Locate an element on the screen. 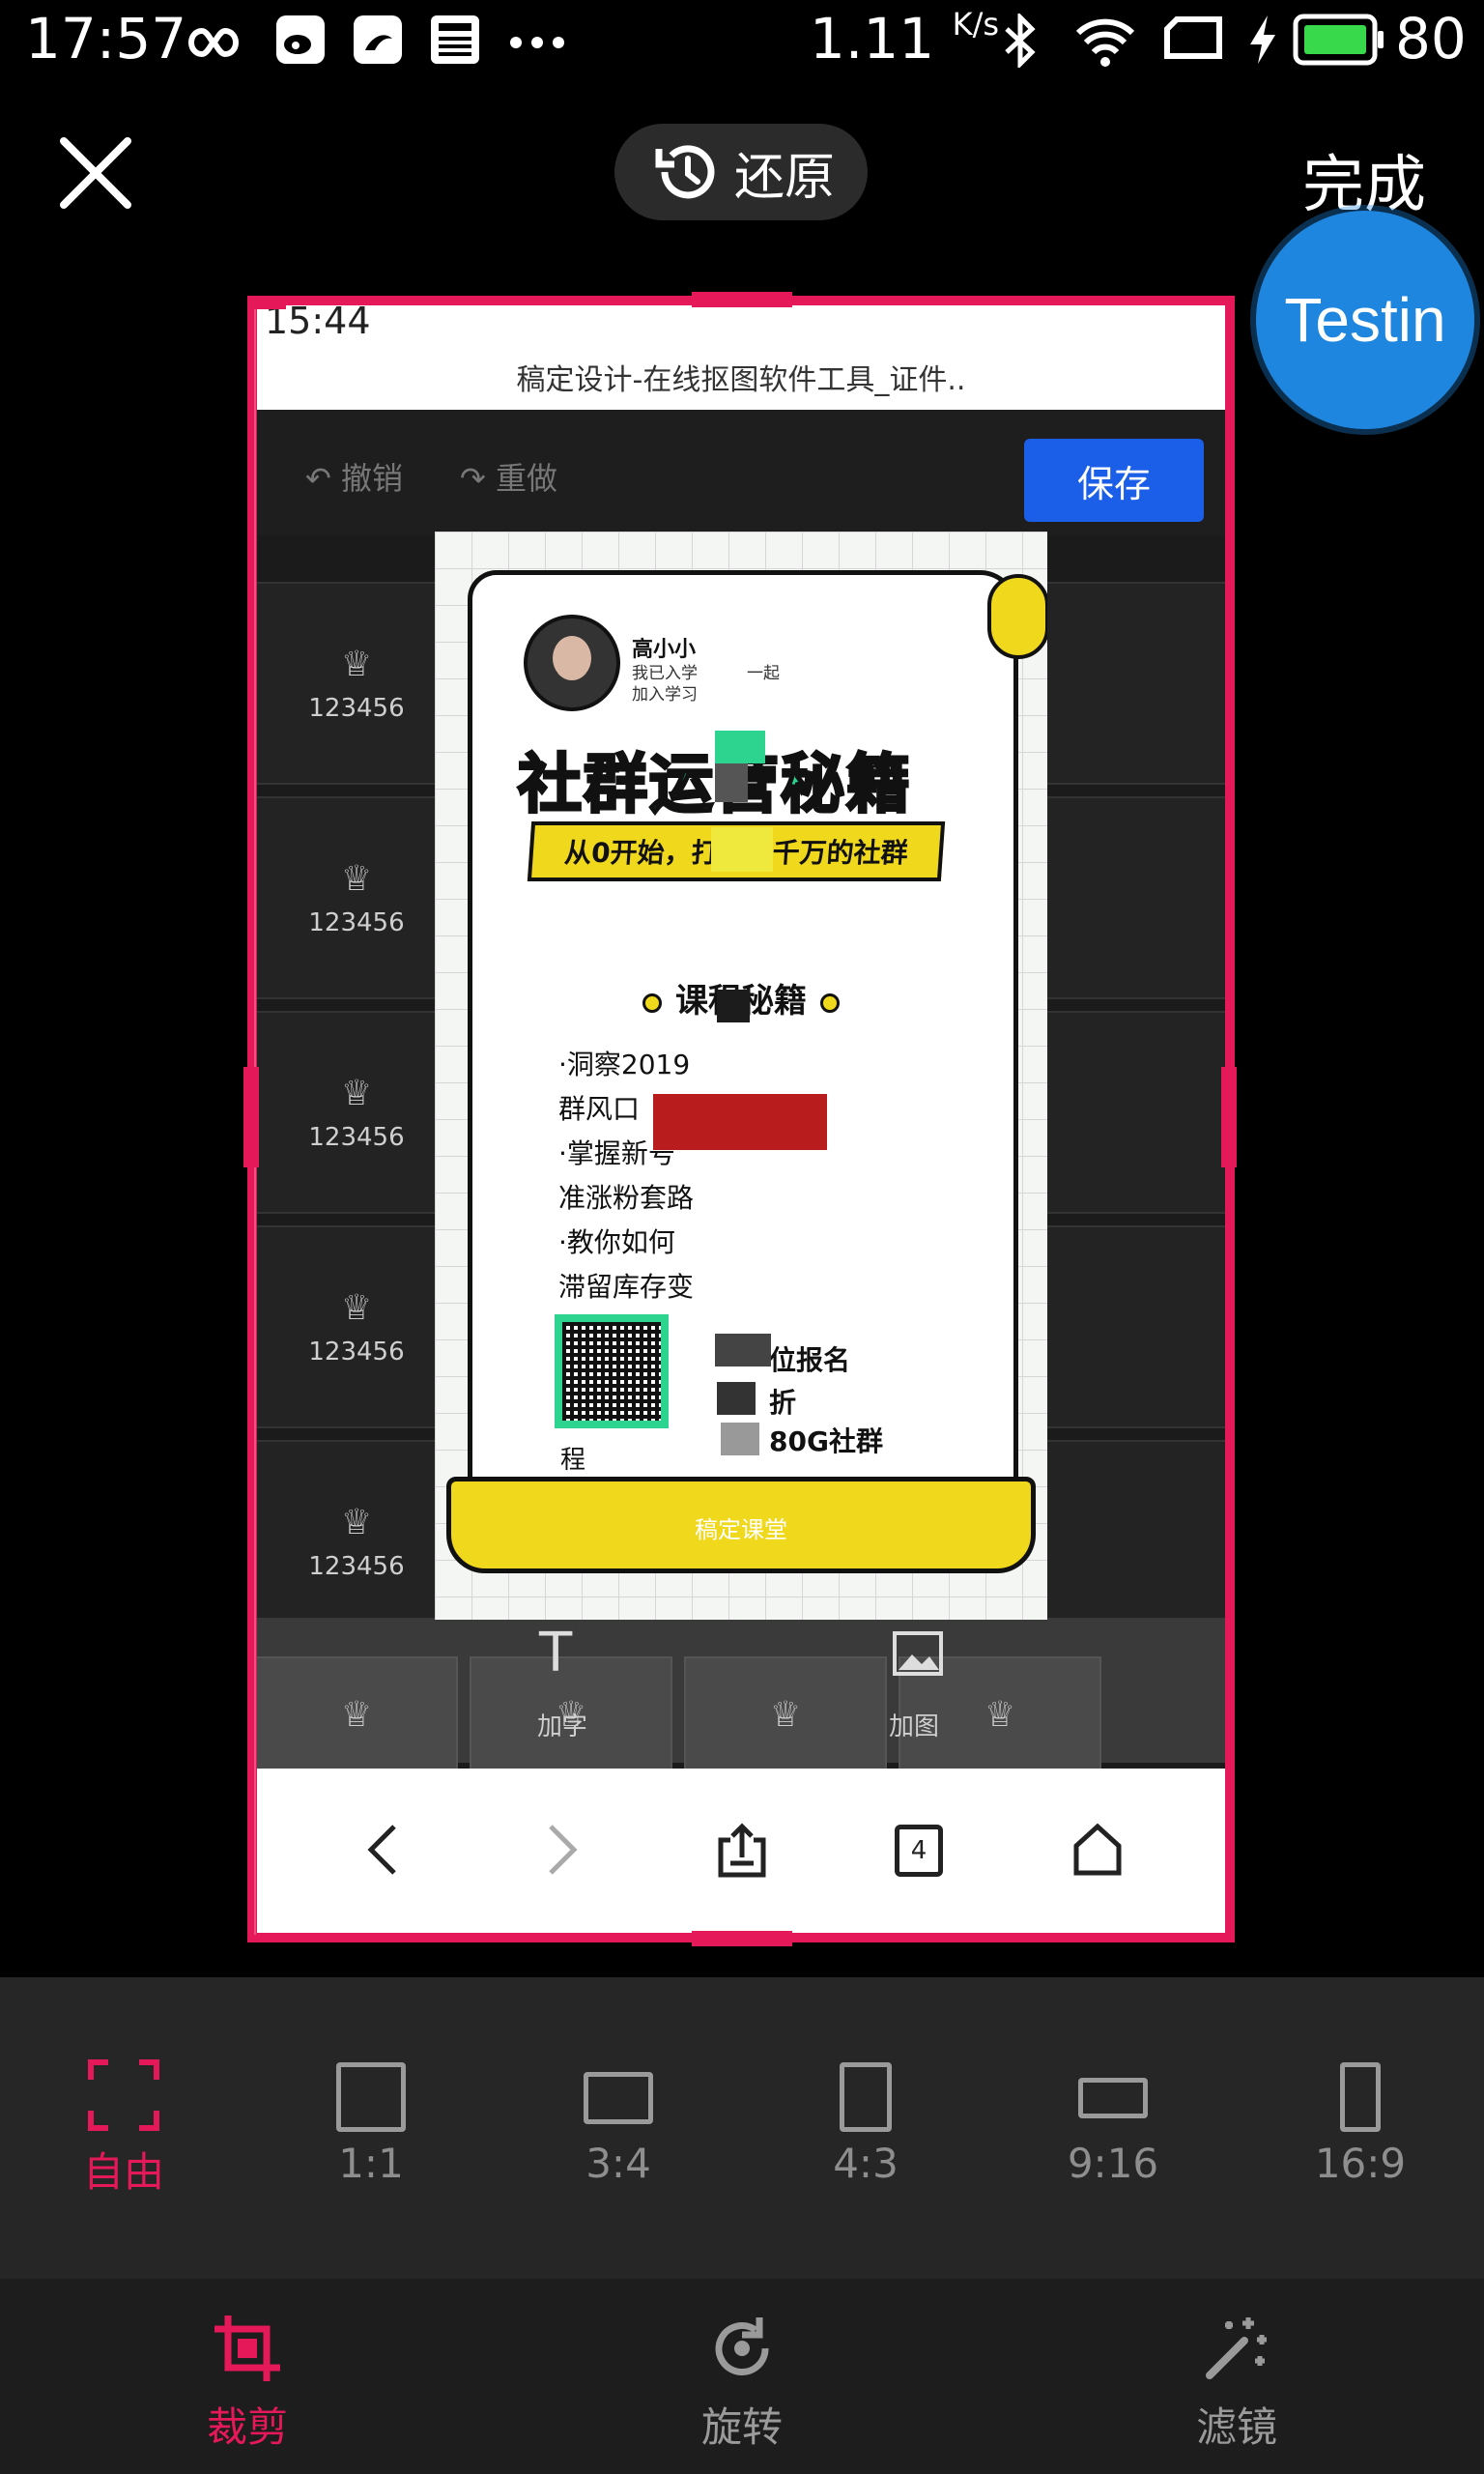 The height and width of the screenshot is (2474, 1484). ratio-16-9-label: 16:9 is located at coordinates (1361, 2164).